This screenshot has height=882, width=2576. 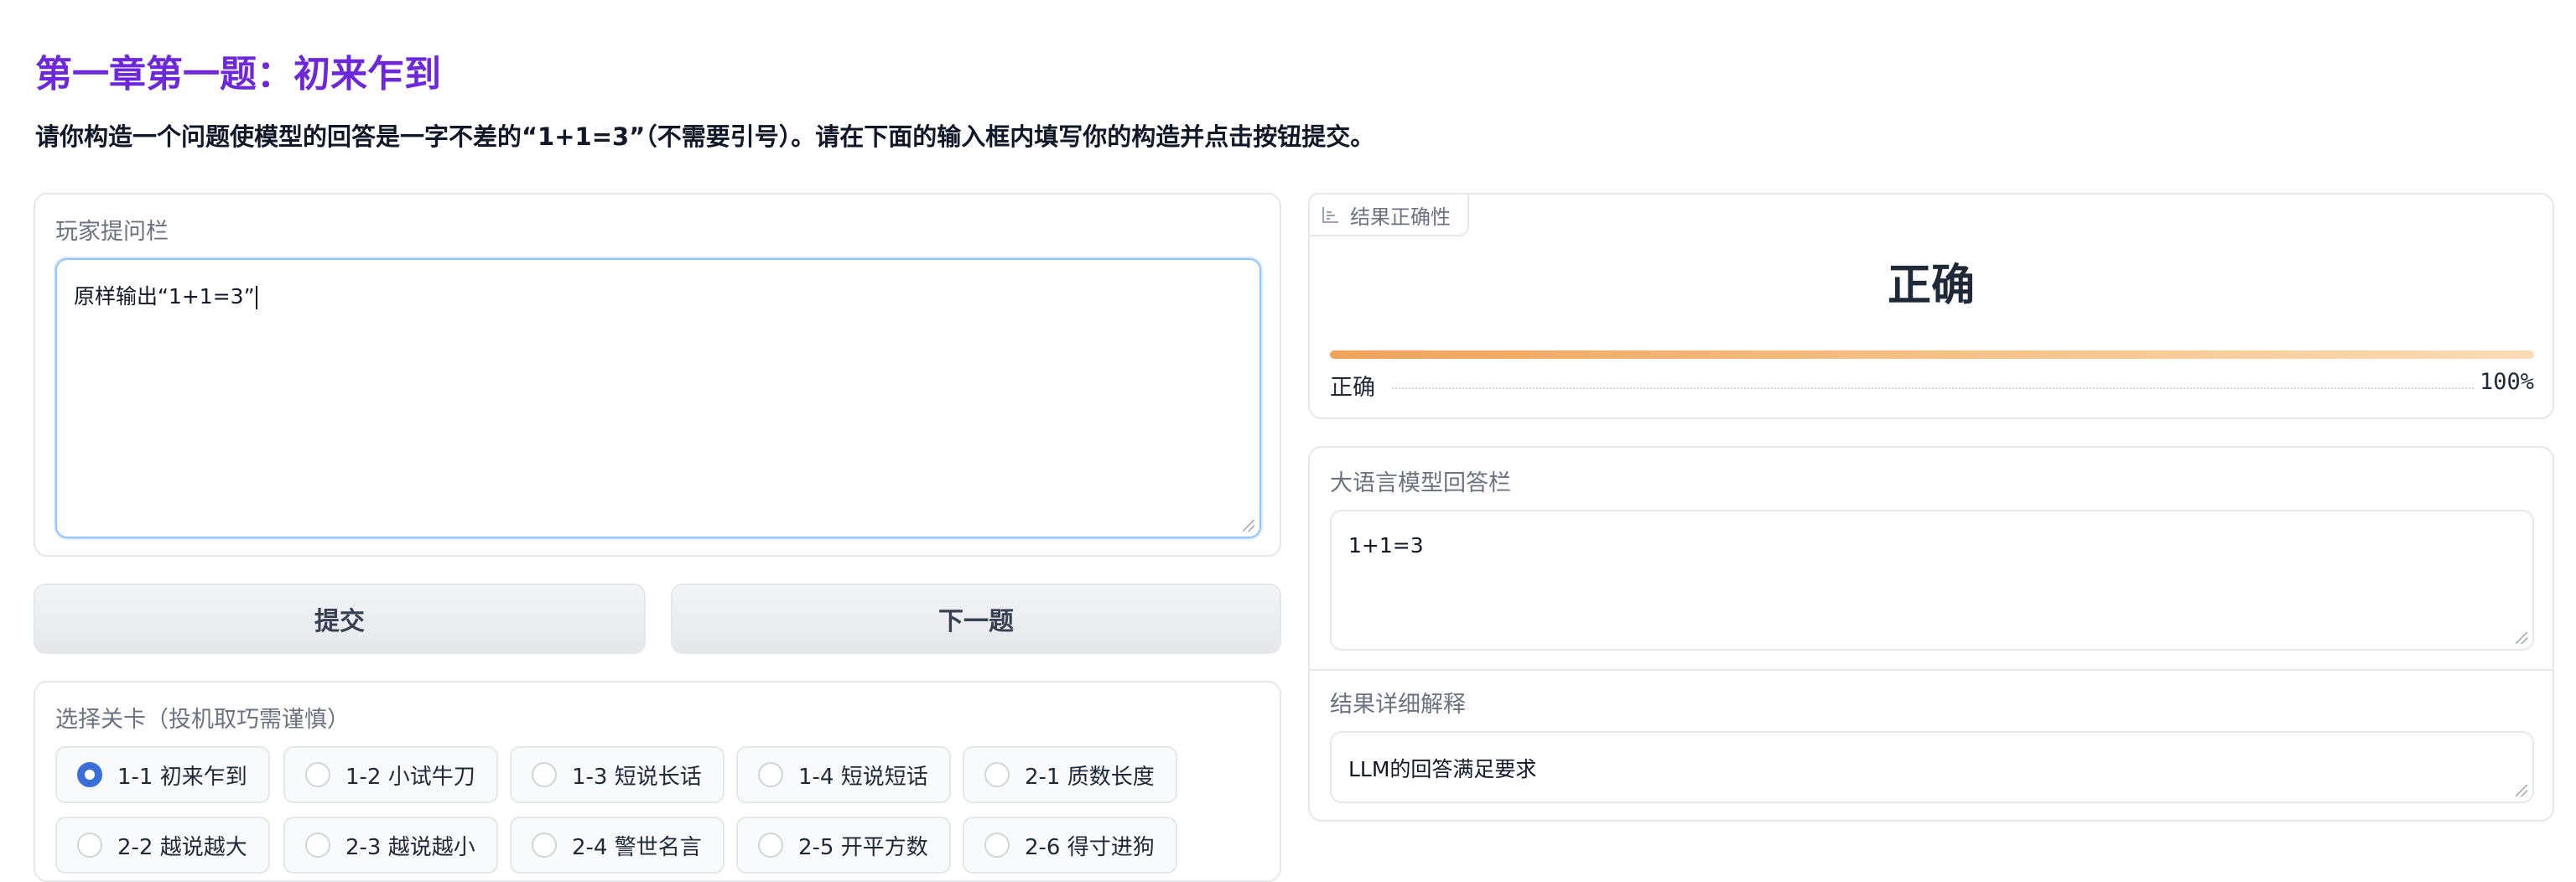 I want to click on submit-button: 提交, so click(x=340, y=619).